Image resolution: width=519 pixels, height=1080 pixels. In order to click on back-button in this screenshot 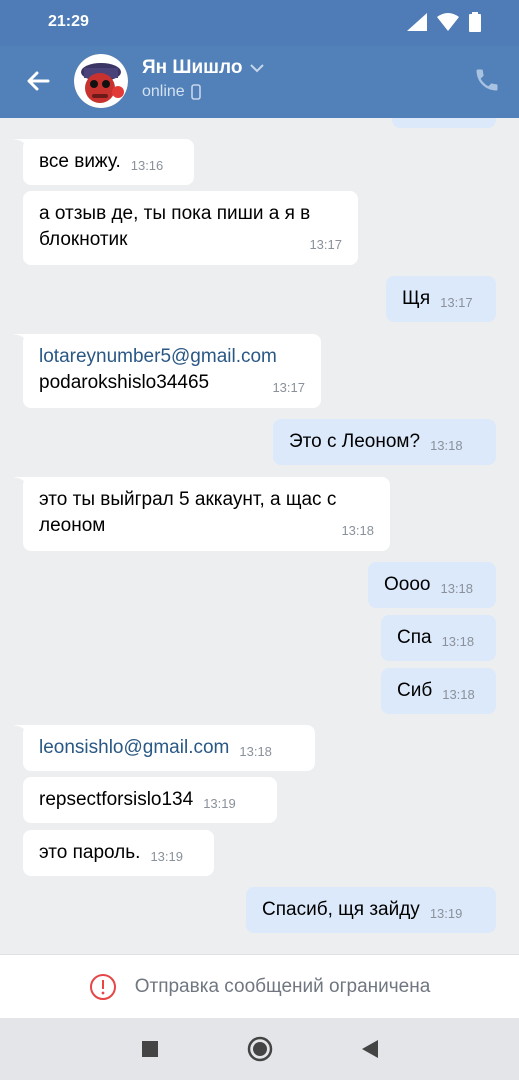, I will do `click(38, 81)`.